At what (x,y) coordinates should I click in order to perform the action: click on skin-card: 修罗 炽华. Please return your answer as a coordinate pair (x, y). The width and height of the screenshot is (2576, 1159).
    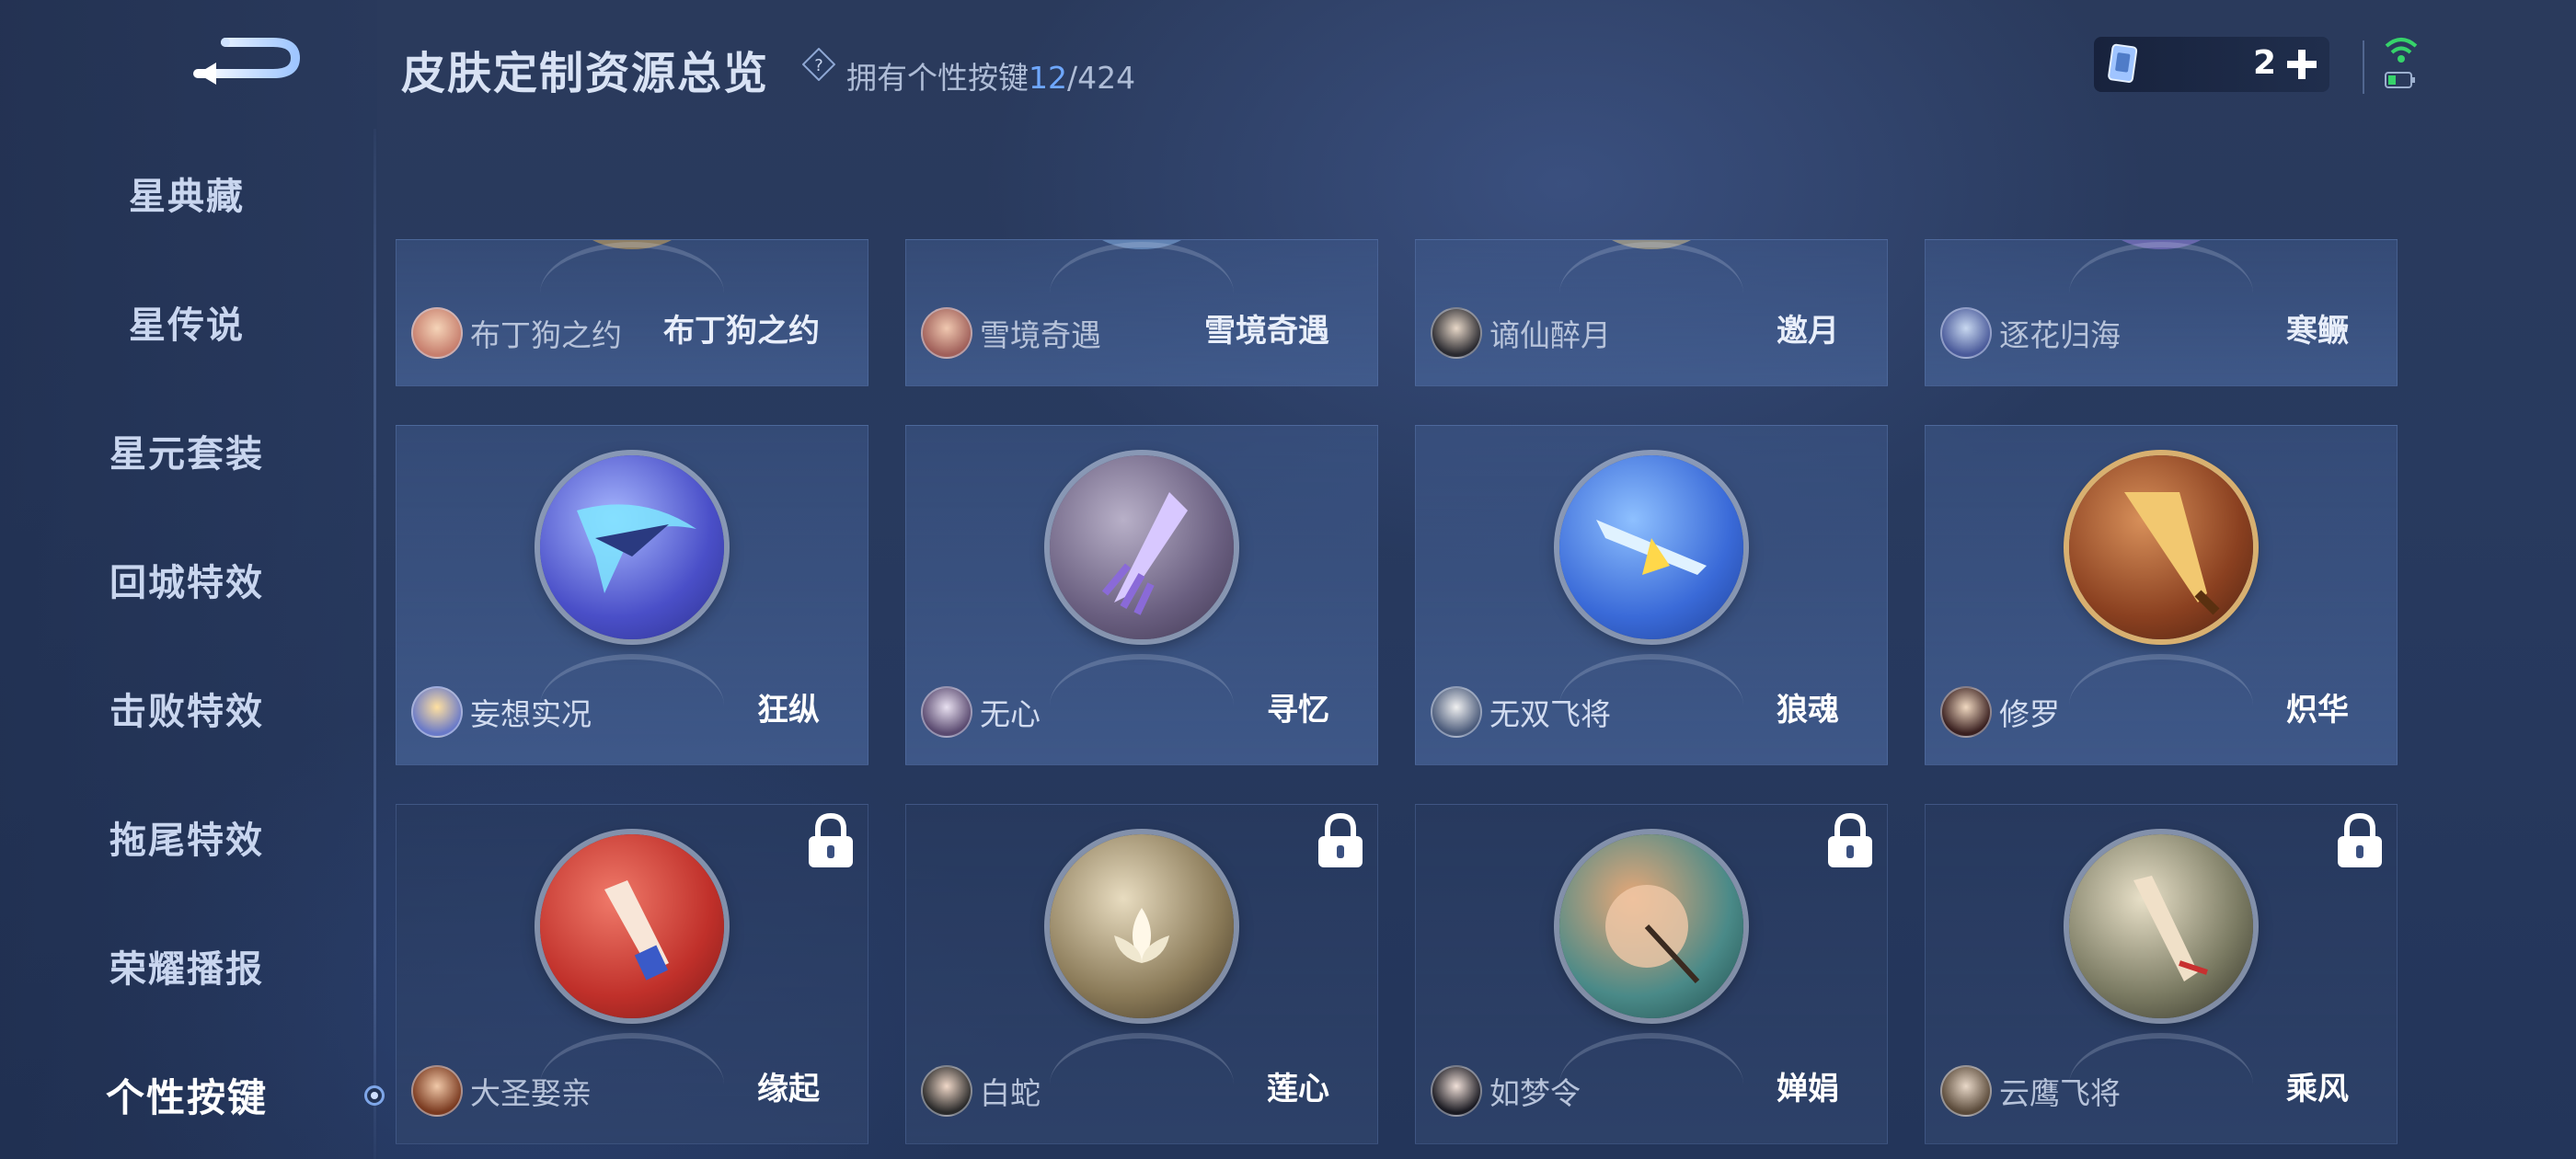
    Looking at the image, I should click on (2161, 595).